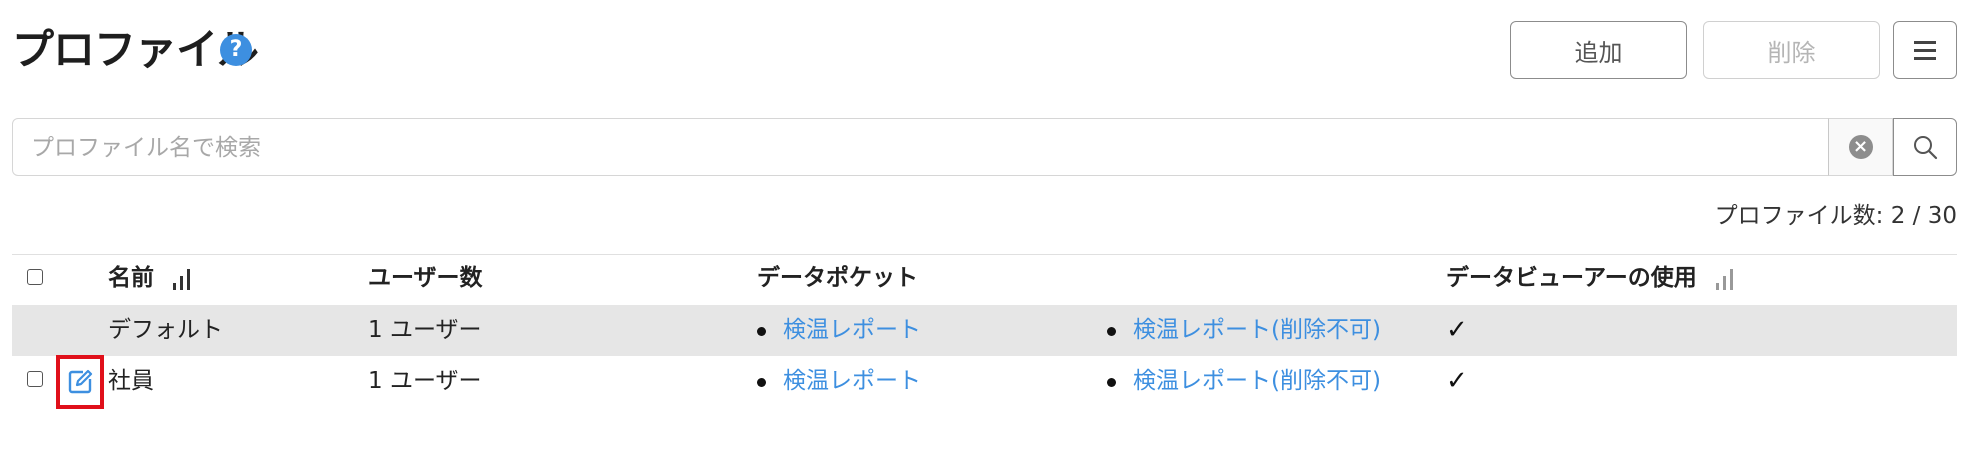 The image size is (1981, 458). Describe the element at coordinates (837, 278) in the screenshot. I see `column-header-pockets: データポケット` at that location.